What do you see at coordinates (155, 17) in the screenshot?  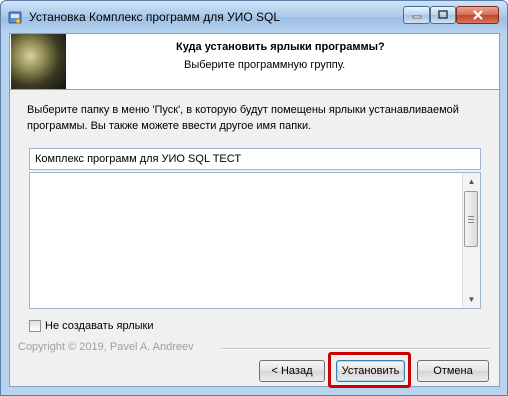 I see `window-title: Установка Комплекс программ для УИО SQL` at bounding box center [155, 17].